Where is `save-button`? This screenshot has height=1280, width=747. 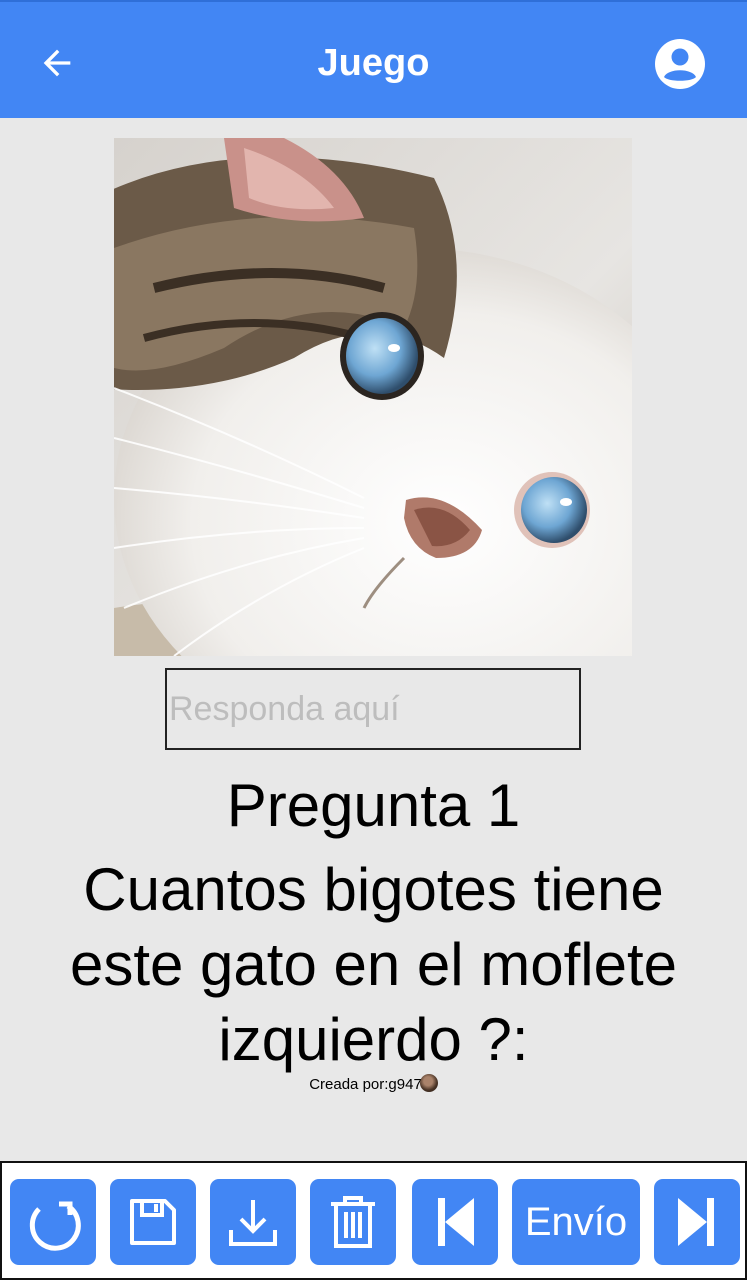
save-button is located at coordinates (153, 1222).